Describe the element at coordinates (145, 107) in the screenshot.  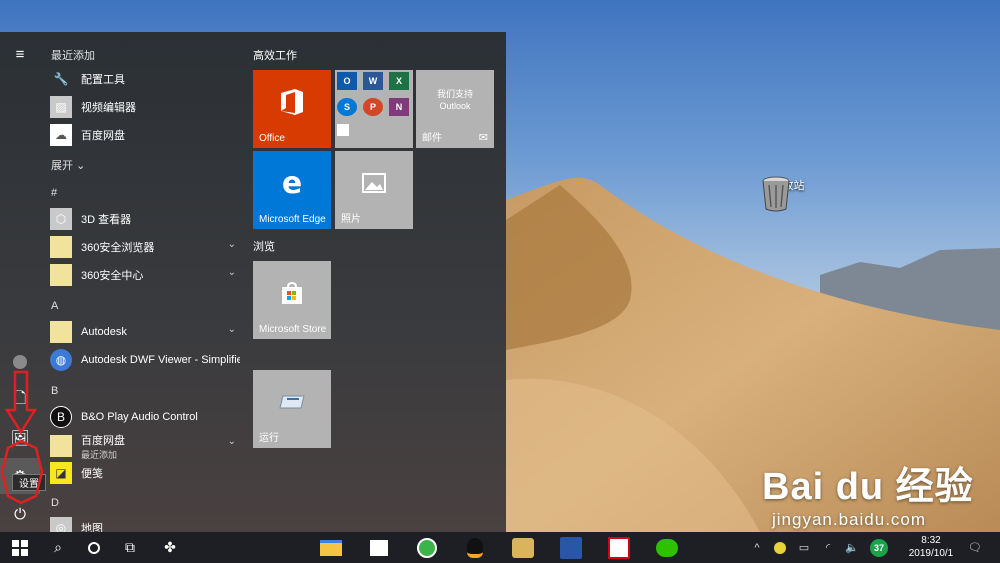
I see `app-item: ▨ 视频编辑器` at that location.